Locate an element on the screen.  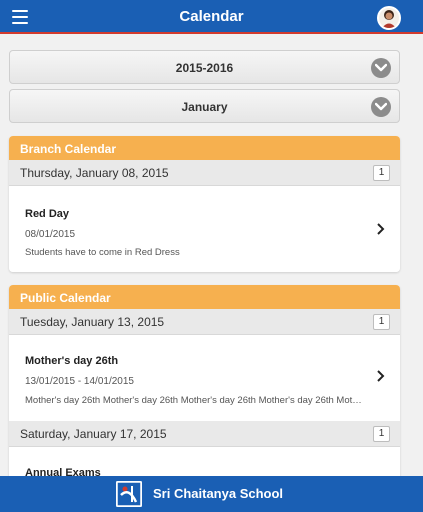
year-selector: 2015-2016 is located at coordinates (204, 67).